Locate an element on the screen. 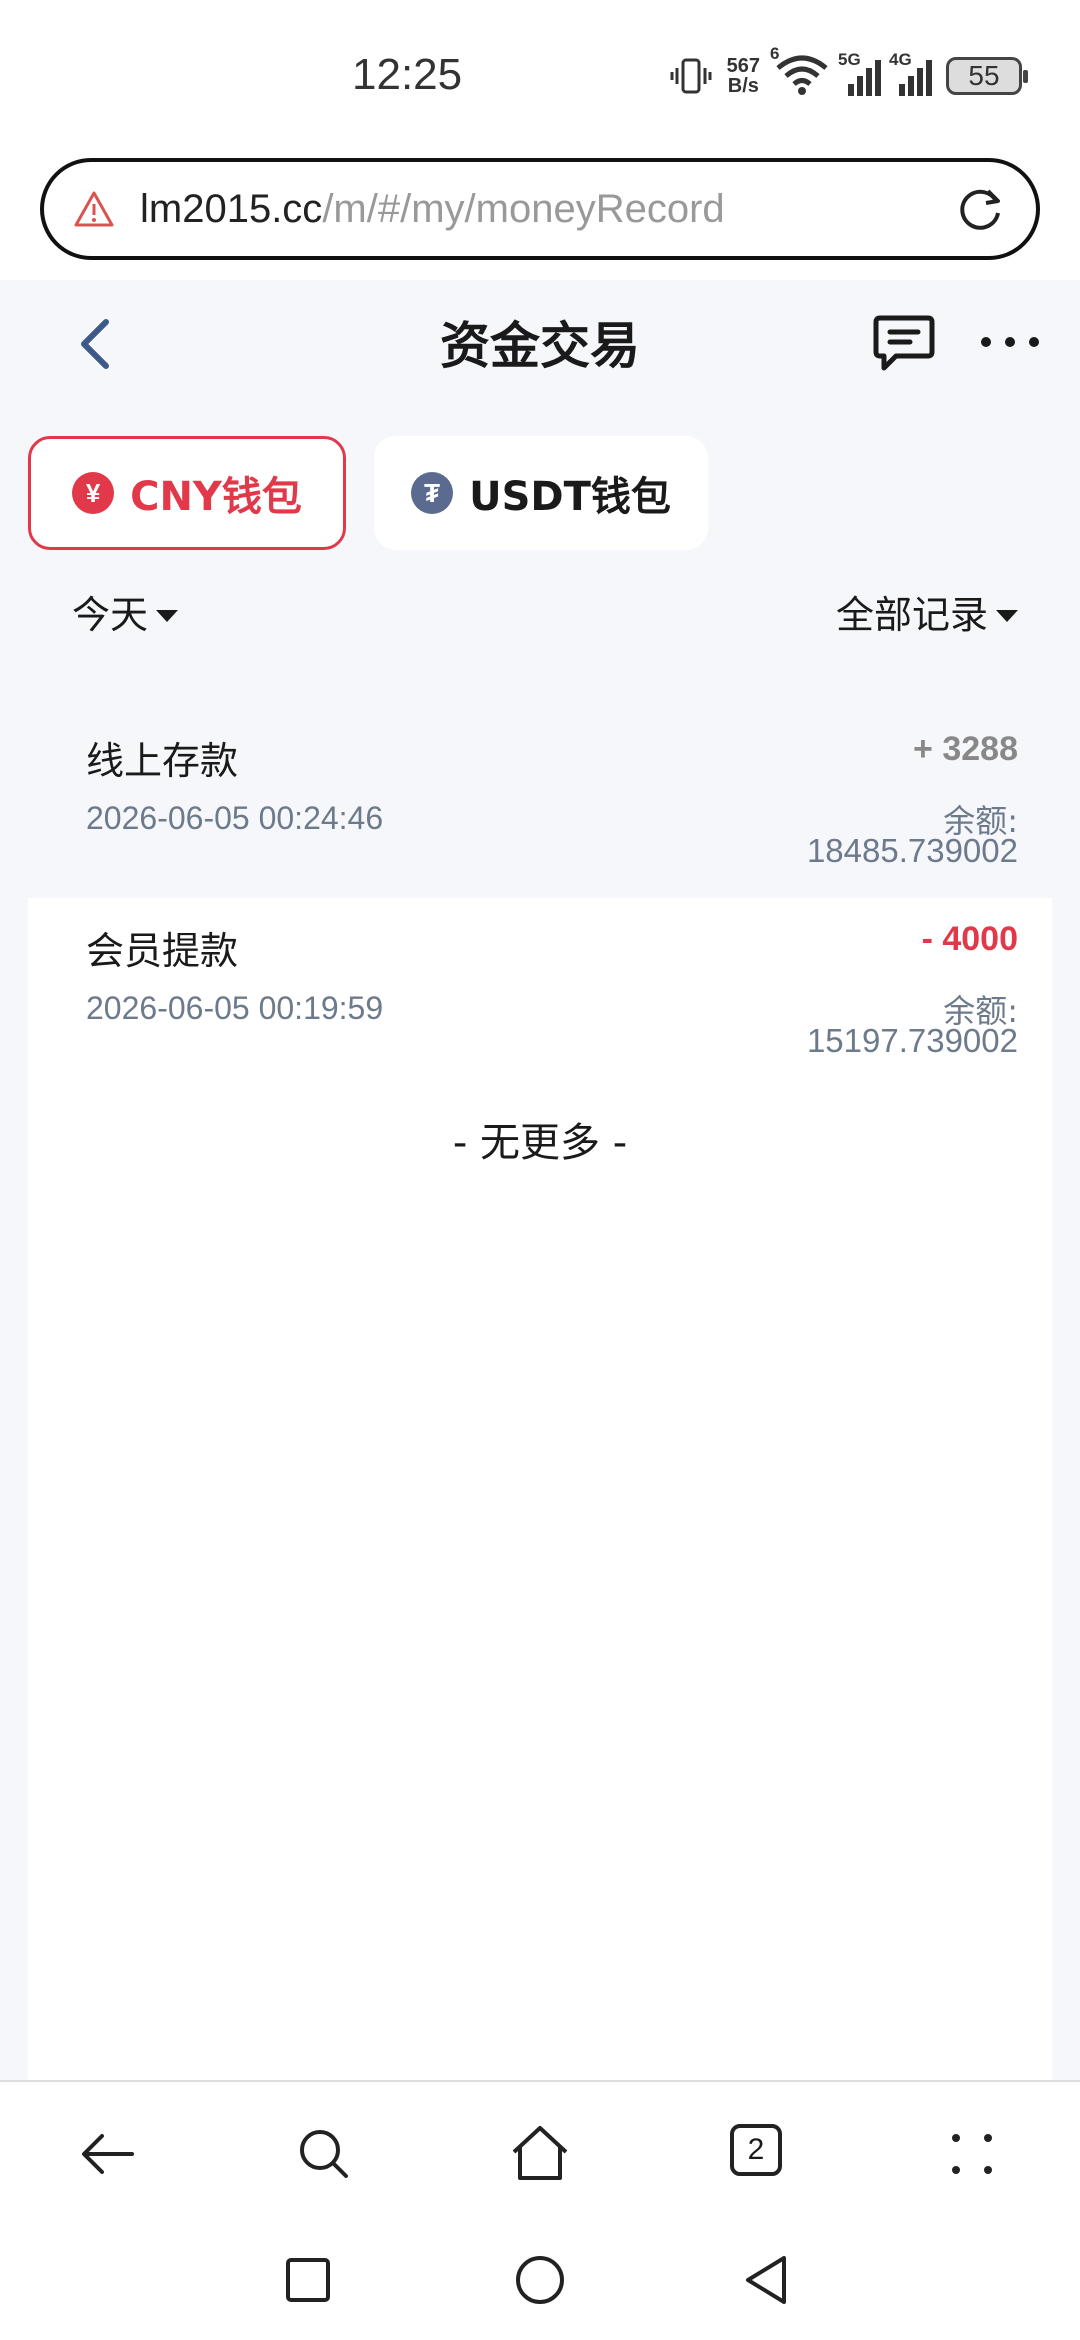 The height and width of the screenshot is (2340, 1080). cny-coin-icon: ¥ is located at coordinates (93, 493).